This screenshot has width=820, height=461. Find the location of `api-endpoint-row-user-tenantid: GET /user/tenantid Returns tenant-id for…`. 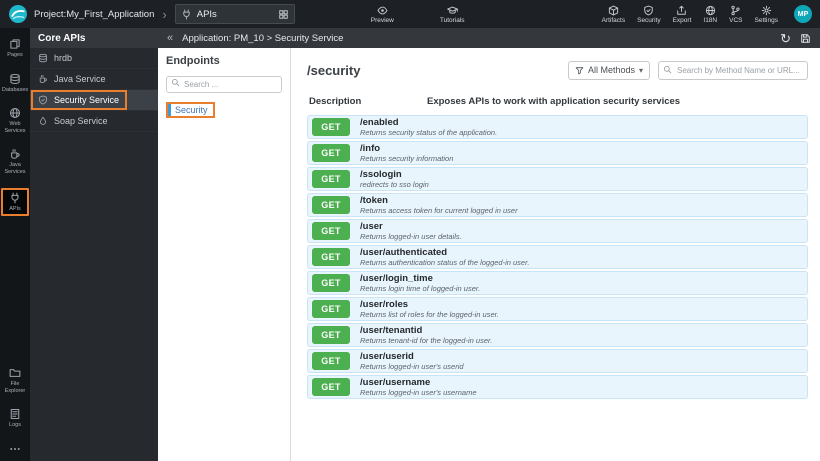

api-endpoint-row-user-tenantid: GET /user/tenantid Returns tenant-id for… is located at coordinates (557, 335).